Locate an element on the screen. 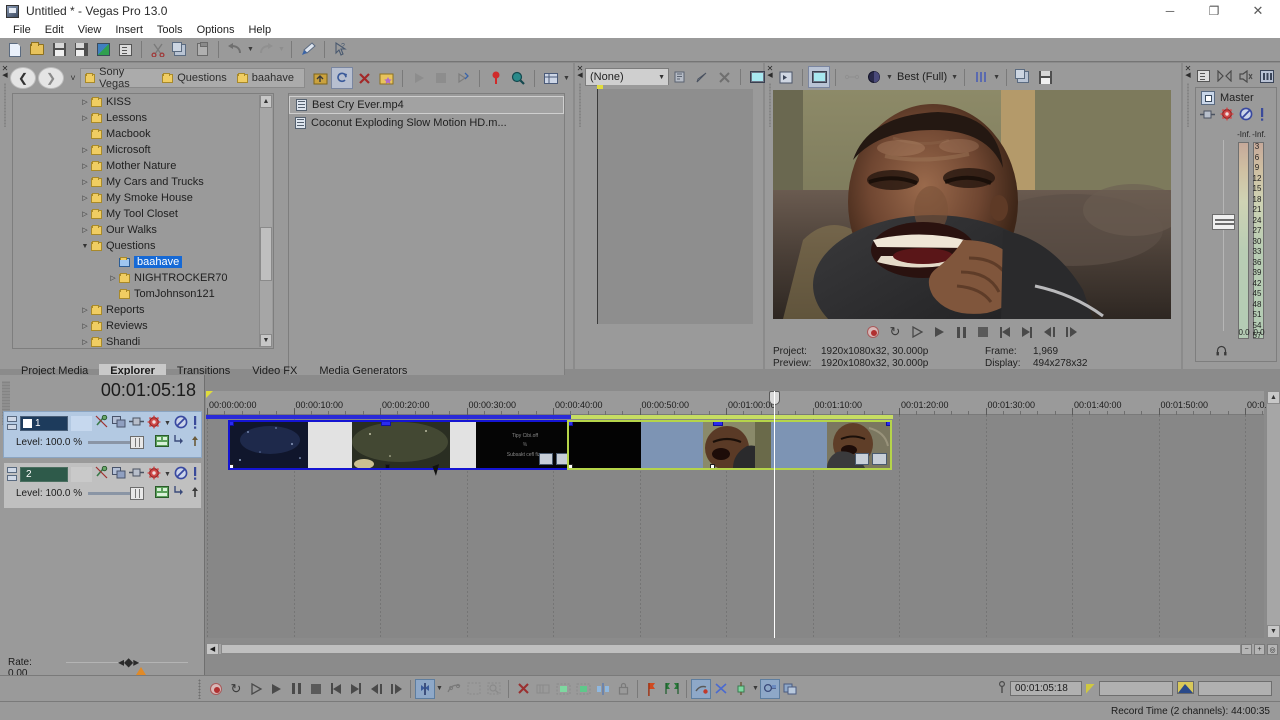  back-button: ❮ is located at coordinates (23, 78).